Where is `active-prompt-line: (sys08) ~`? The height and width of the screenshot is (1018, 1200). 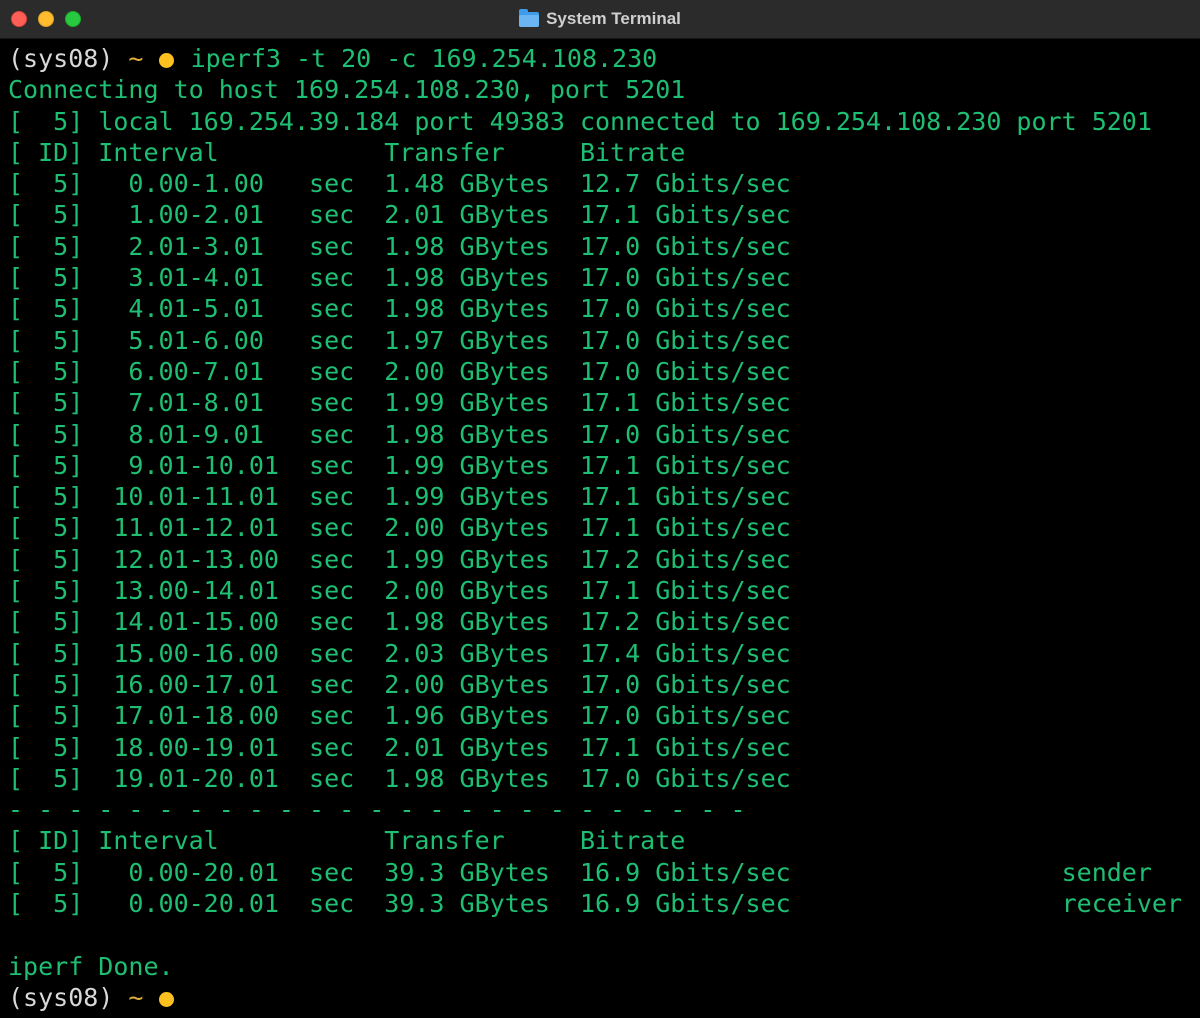
active-prompt-line: (sys08) ~ is located at coordinates (603, 997).